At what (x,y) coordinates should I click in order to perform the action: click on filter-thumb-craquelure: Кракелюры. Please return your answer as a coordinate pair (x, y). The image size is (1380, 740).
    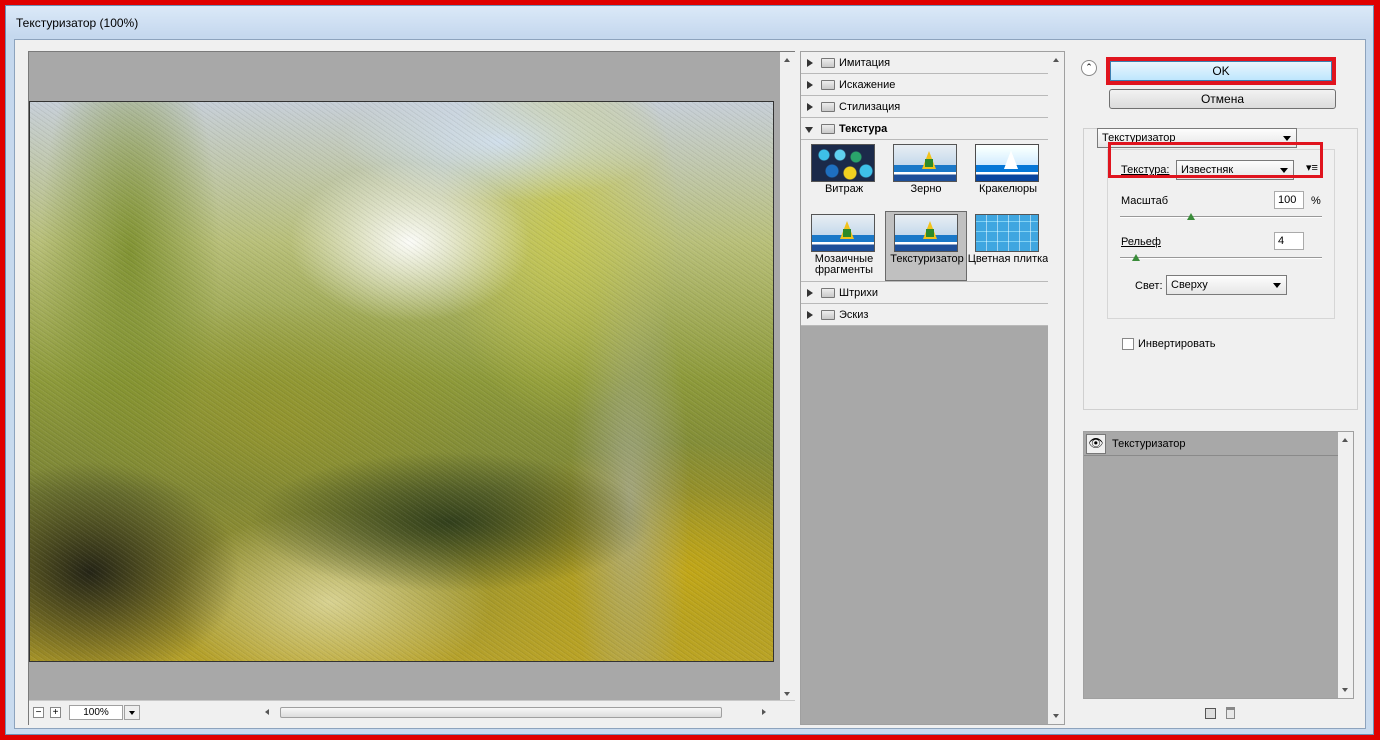
    Looking at the image, I should click on (1008, 177).